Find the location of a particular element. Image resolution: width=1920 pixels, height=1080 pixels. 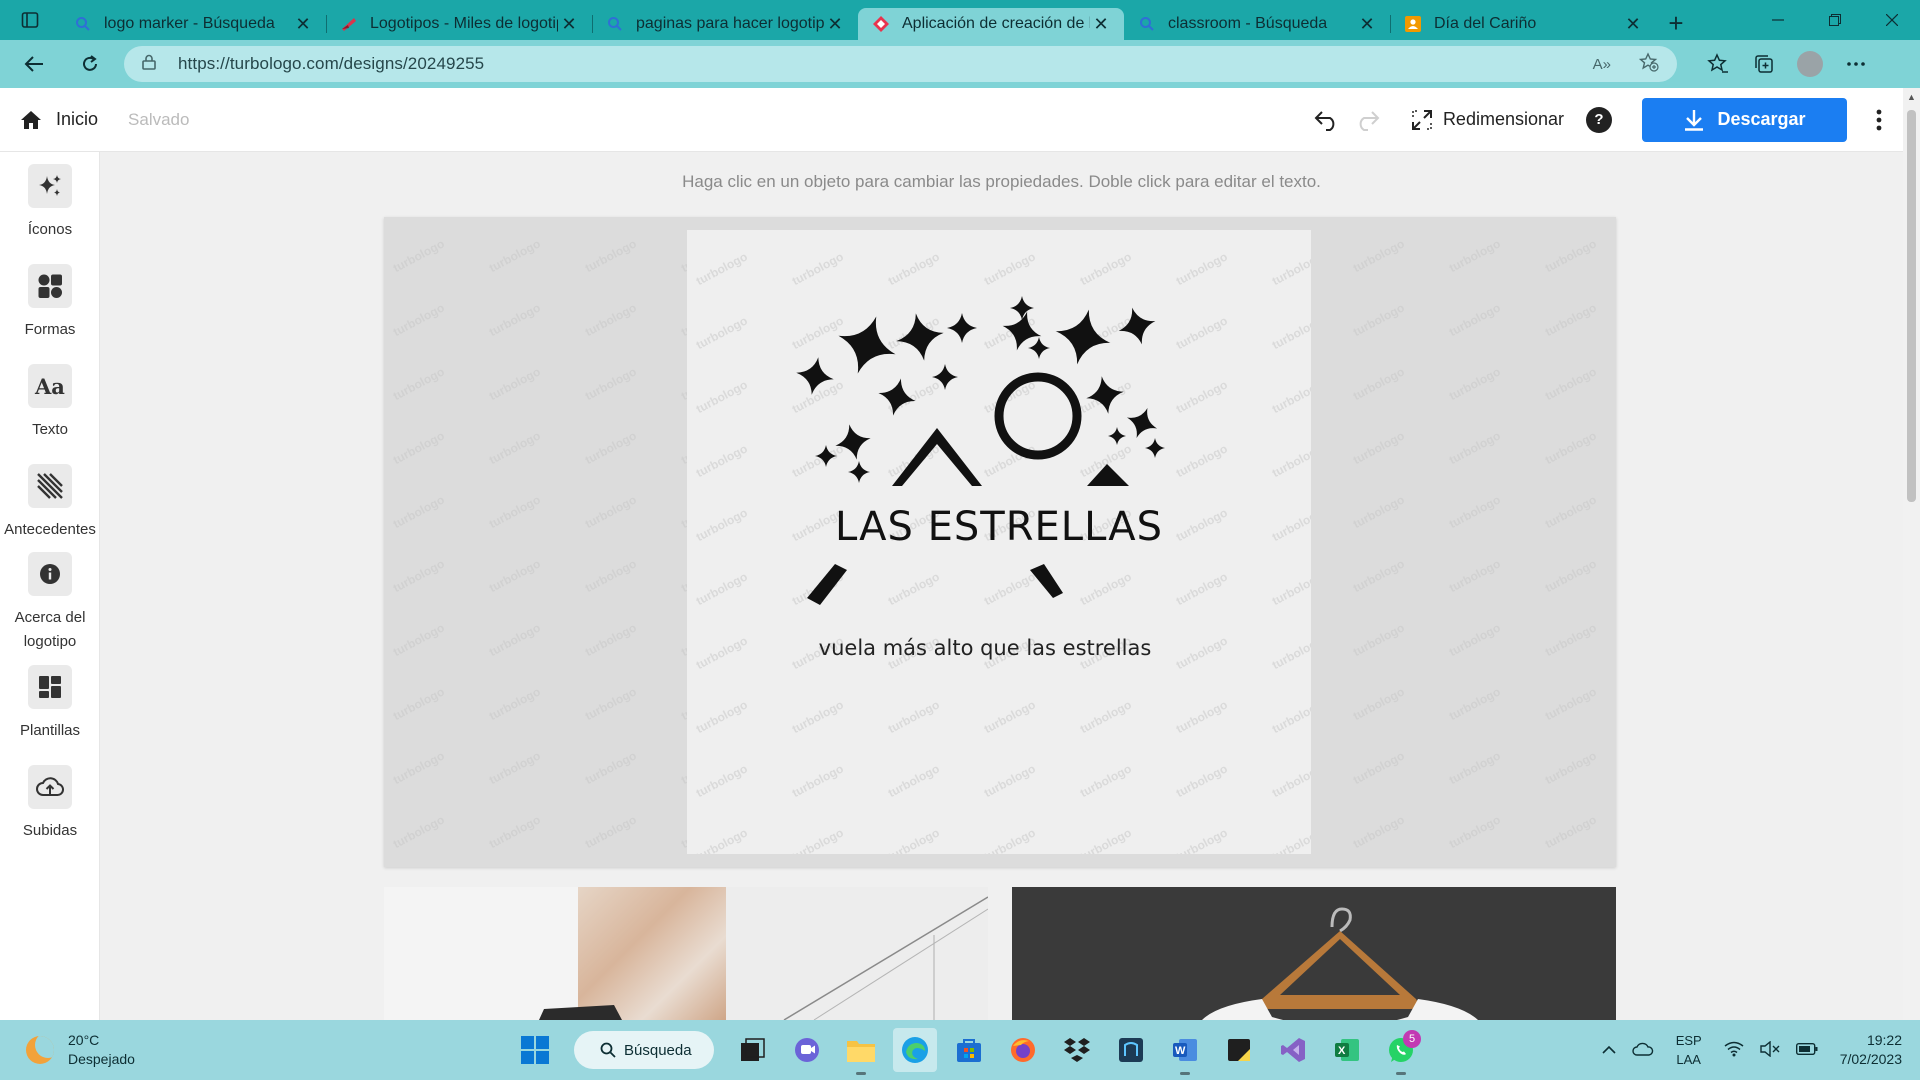

tab-title: logo marker - Búsqueda is located at coordinates (189, 23).